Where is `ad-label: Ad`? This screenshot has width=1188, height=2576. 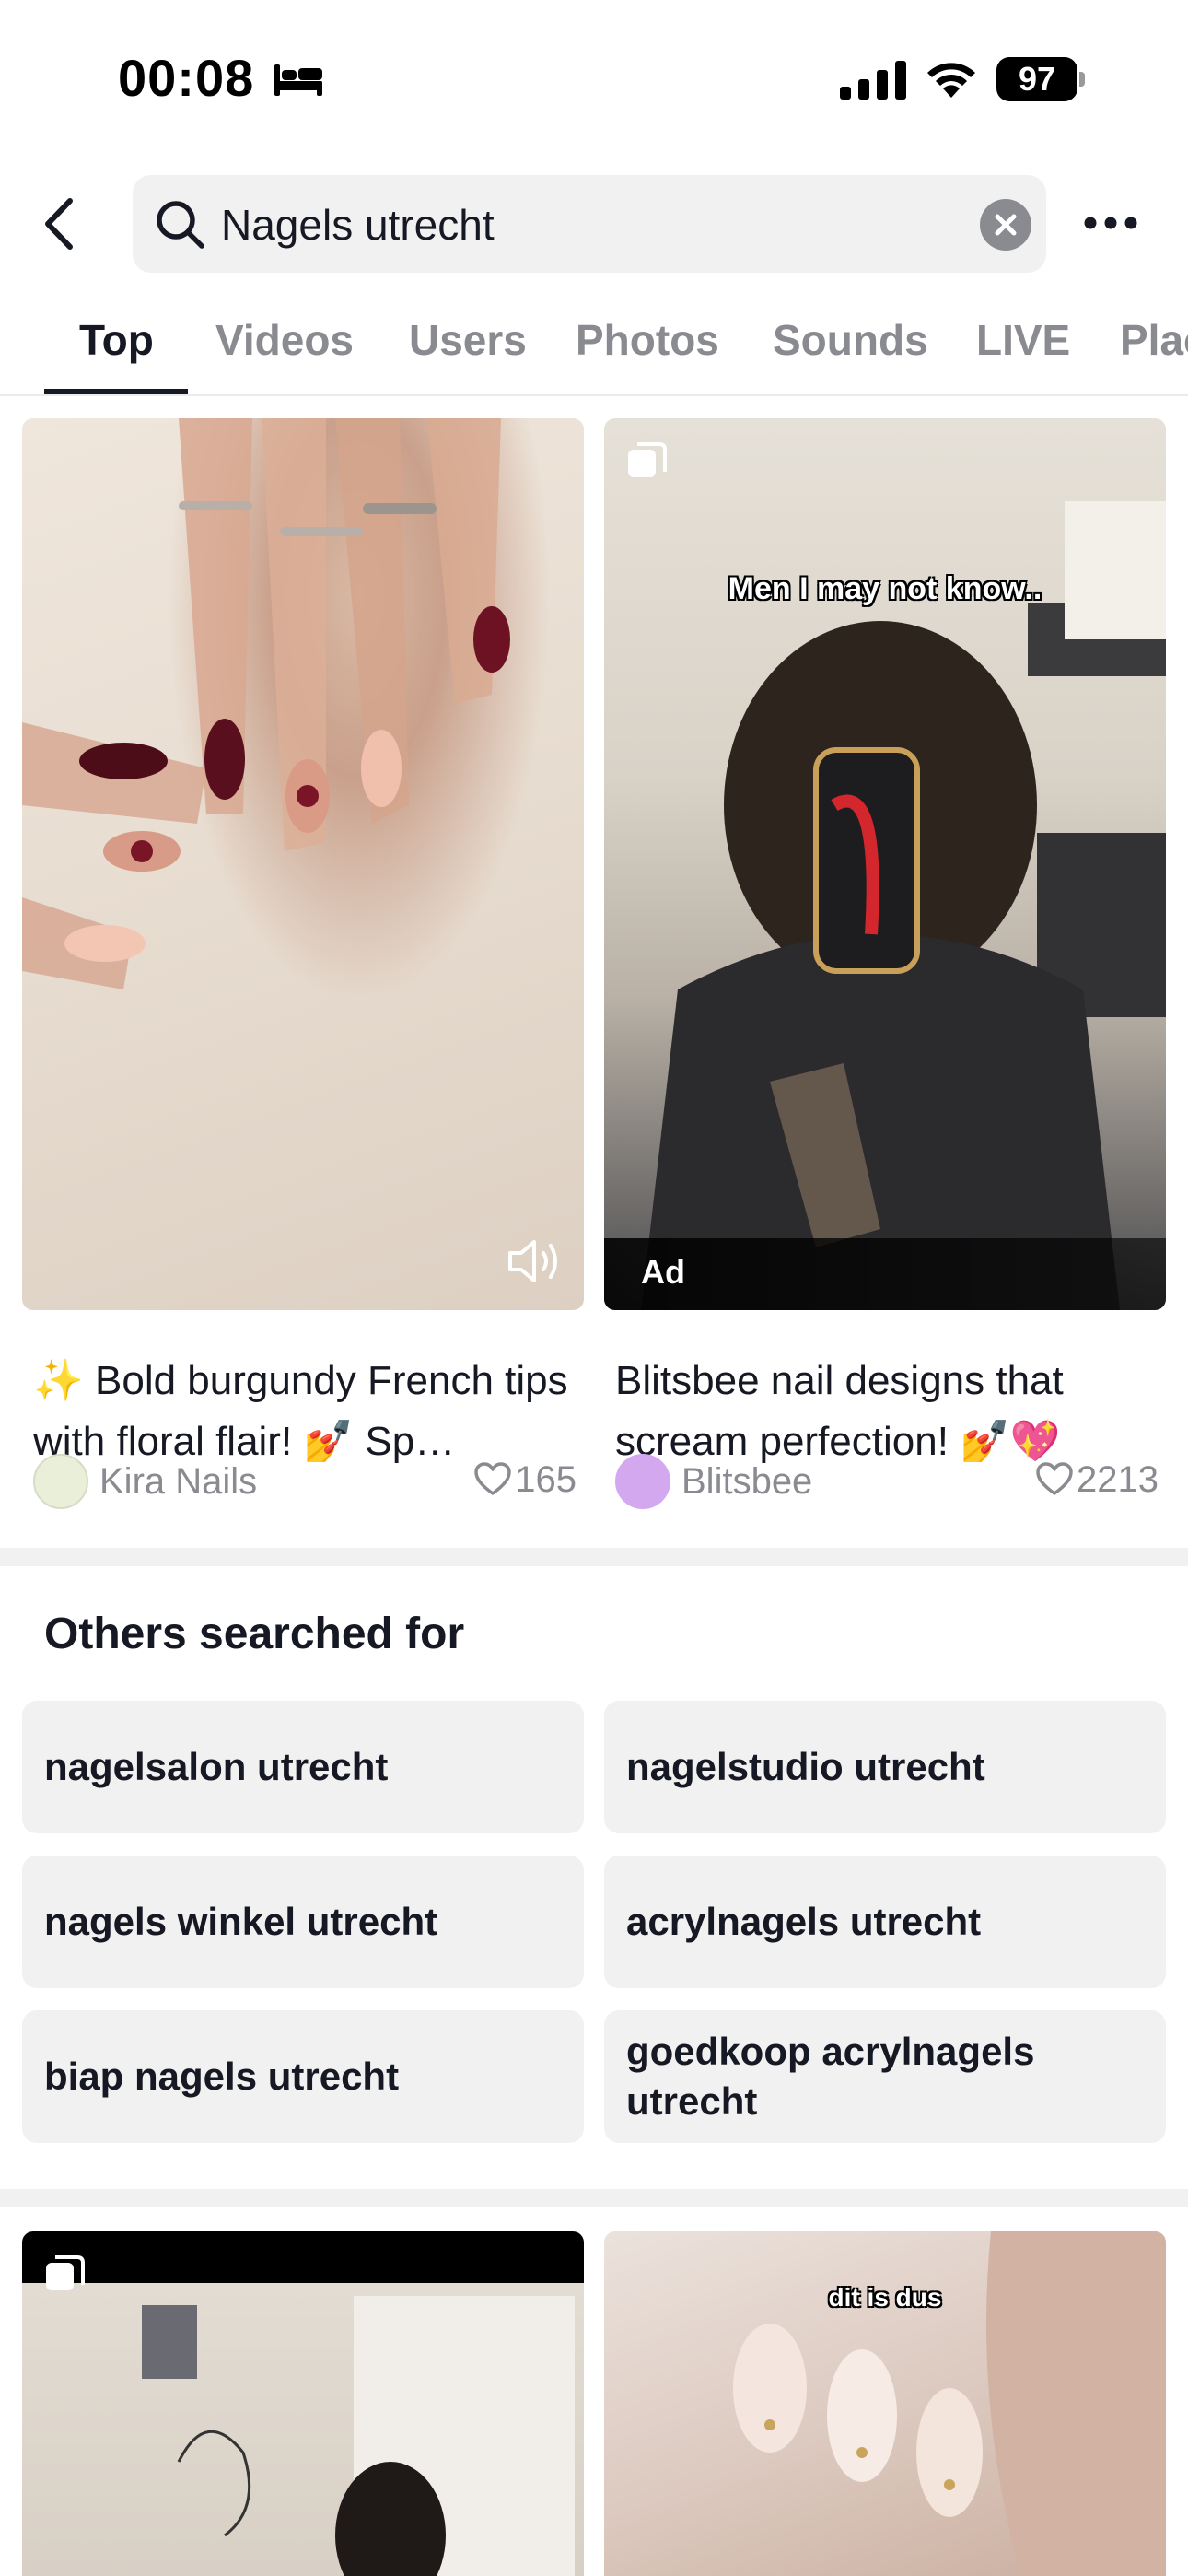 ad-label: Ad is located at coordinates (663, 1272).